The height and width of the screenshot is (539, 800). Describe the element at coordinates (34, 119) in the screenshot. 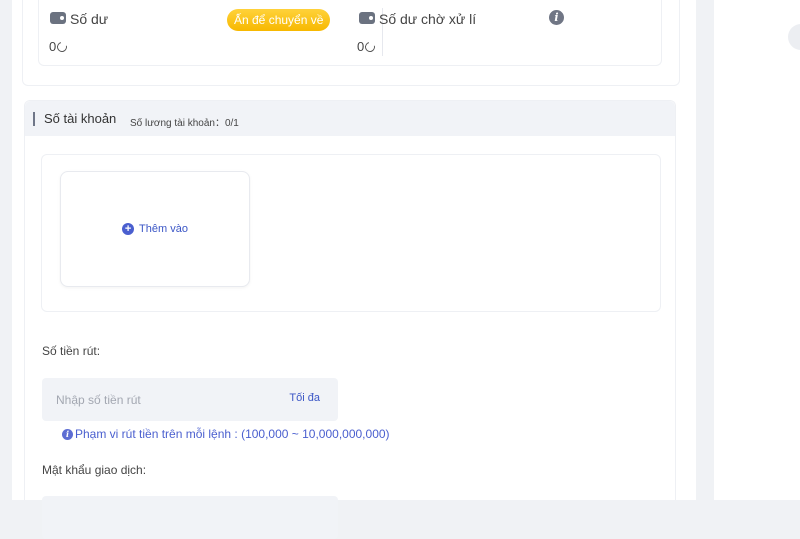

I see `section-marker` at that location.